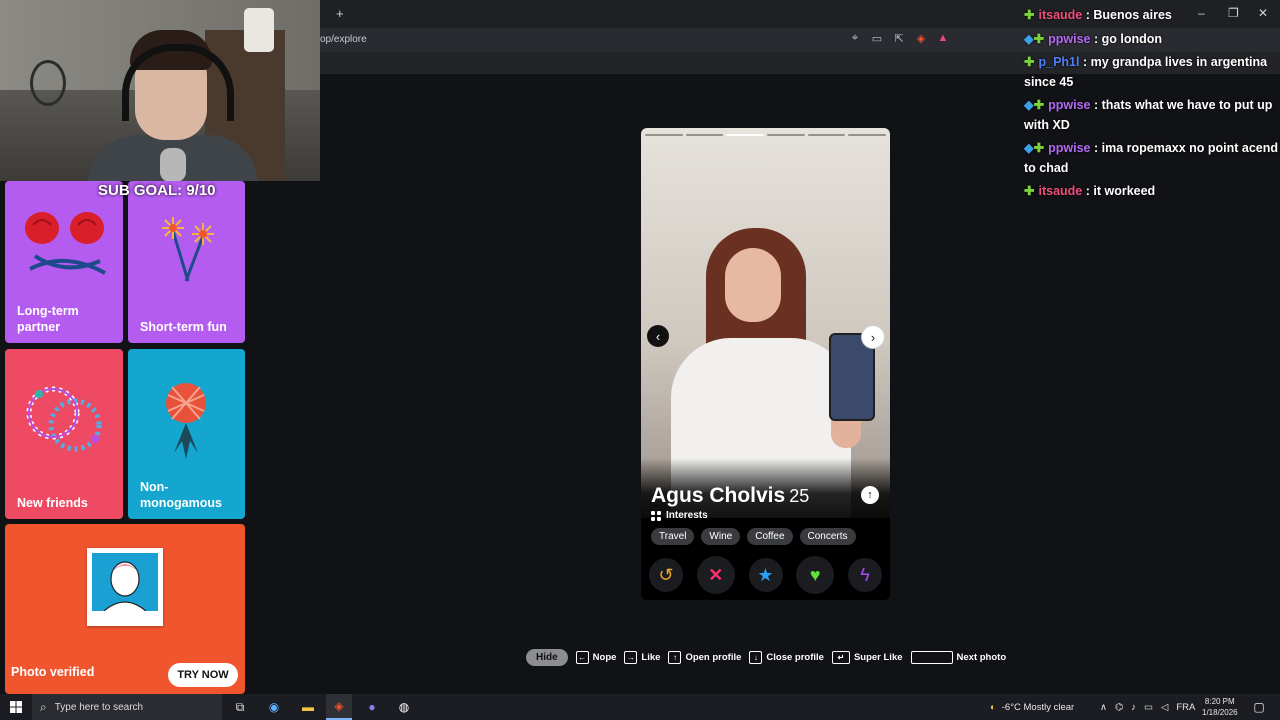 The width and height of the screenshot is (1280, 720). What do you see at coordinates (99, 707) in the screenshot?
I see `search-placeholder: Type here to search` at bounding box center [99, 707].